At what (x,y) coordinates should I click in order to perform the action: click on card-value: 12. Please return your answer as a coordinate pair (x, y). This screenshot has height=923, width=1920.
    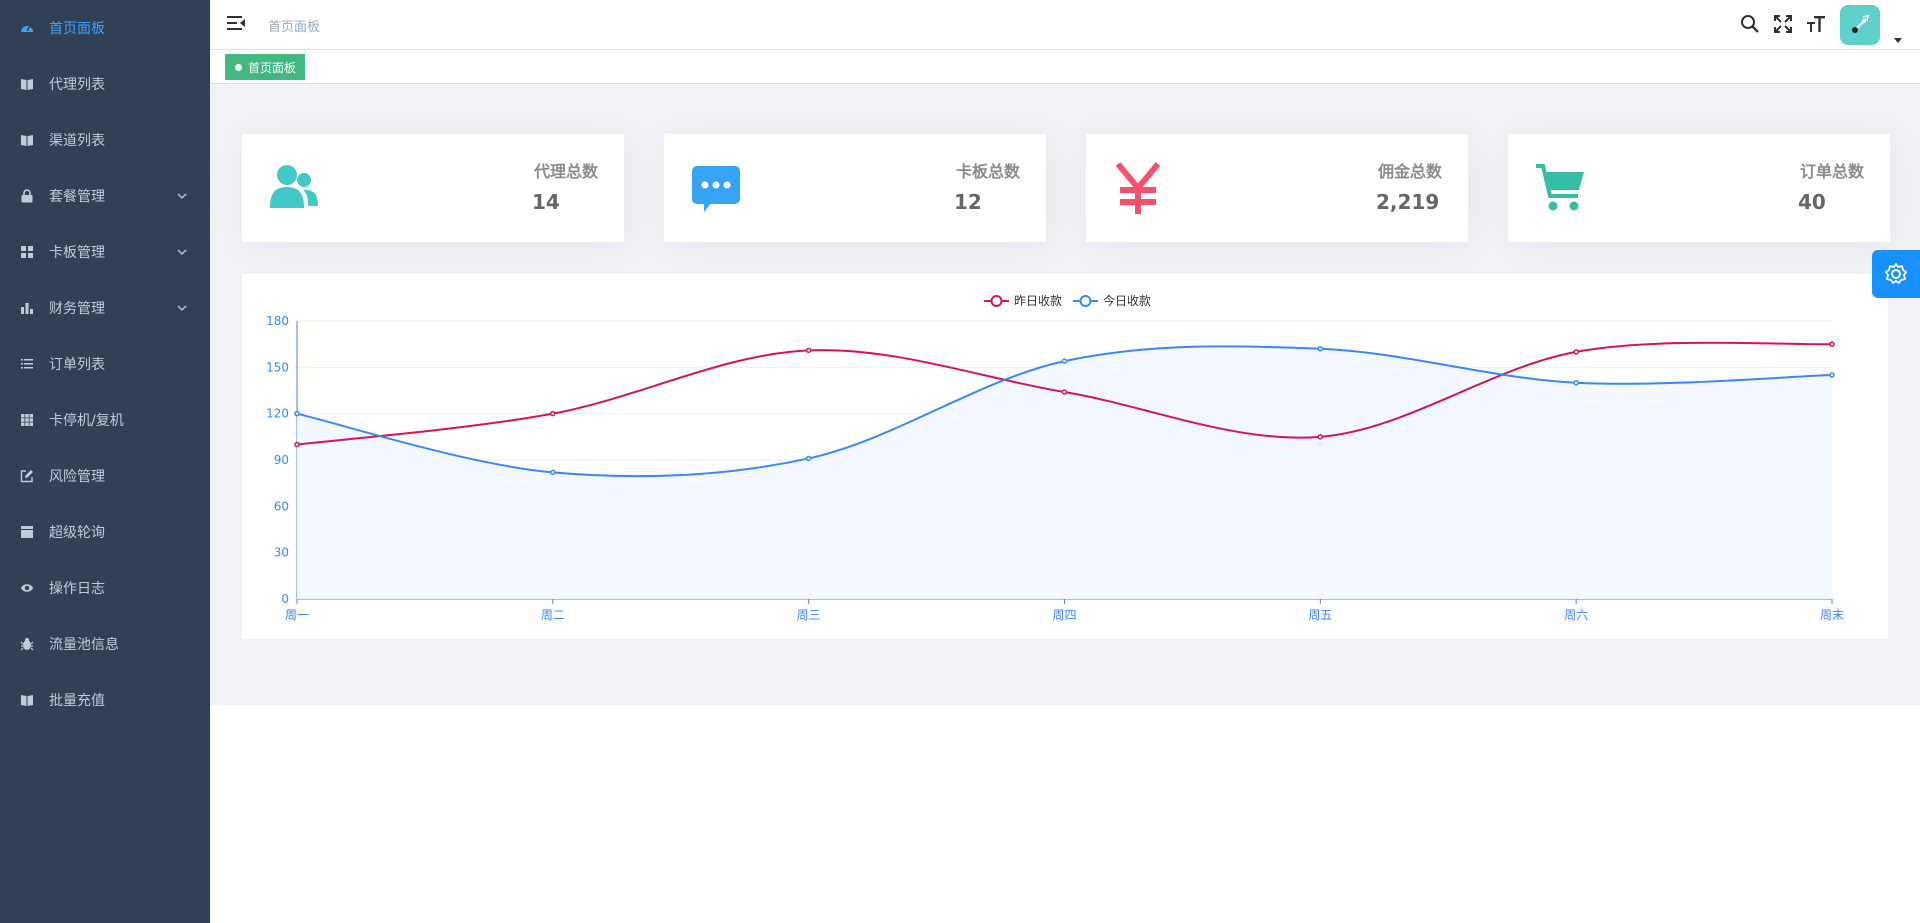
    Looking at the image, I should click on (968, 202).